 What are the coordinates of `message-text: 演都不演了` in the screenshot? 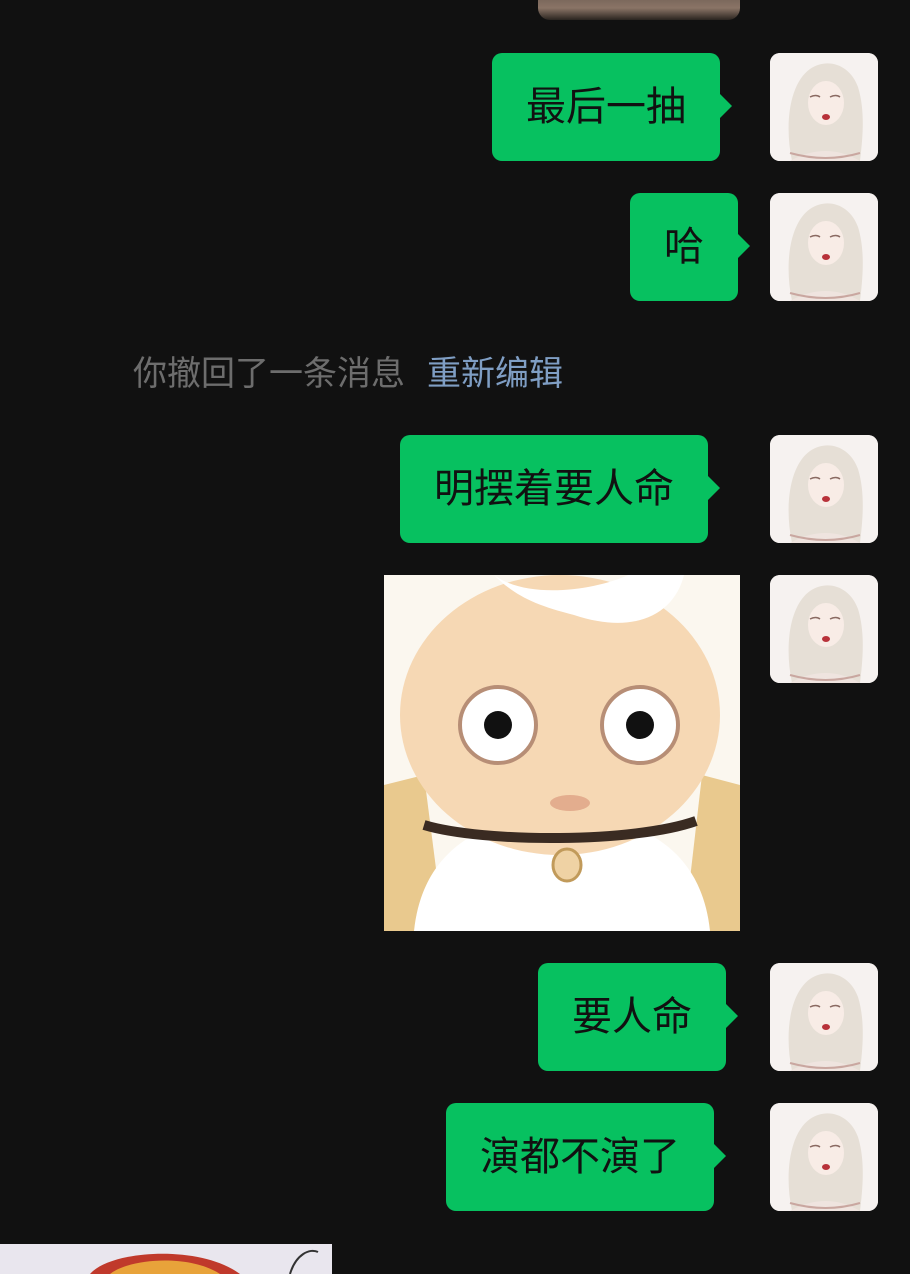 It's located at (580, 1157).